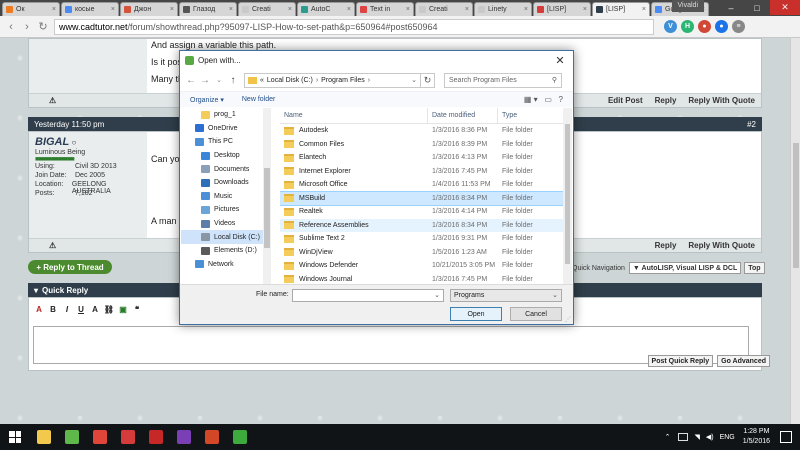 The image size is (800, 450). What do you see at coordinates (680, 361) in the screenshot?
I see `post-quick-reply-button: Post Quick Reply` at bounding box center [680, 361].